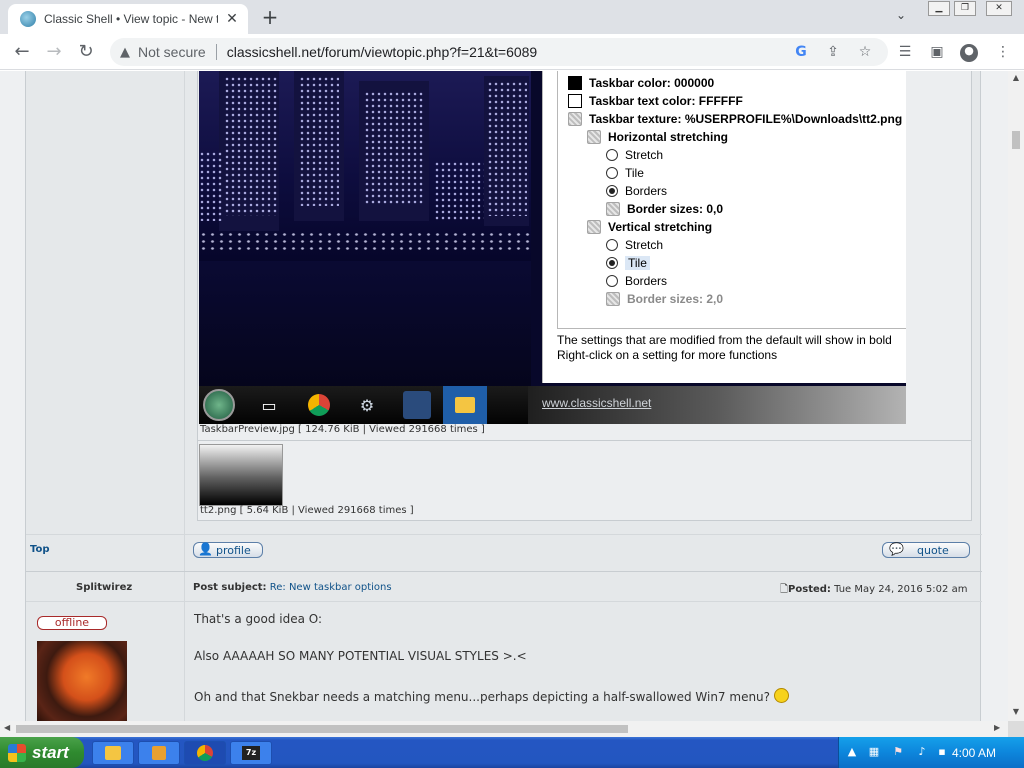  Describe the element at coordinates (50, 752) in the screenshot. I see `start-label: start` at that location.